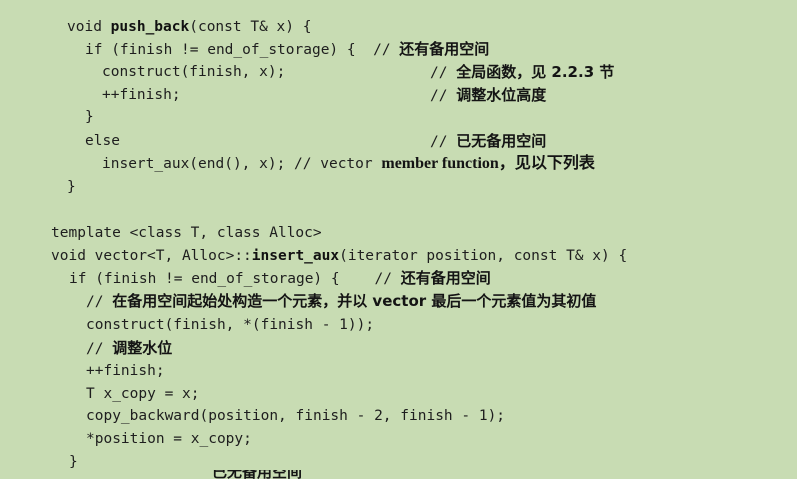  I want to click on comment-construct-element: // 在备用空间起始处构造一个元素，并以 vector 最后一个元素值为其初值, so click(341, 301).